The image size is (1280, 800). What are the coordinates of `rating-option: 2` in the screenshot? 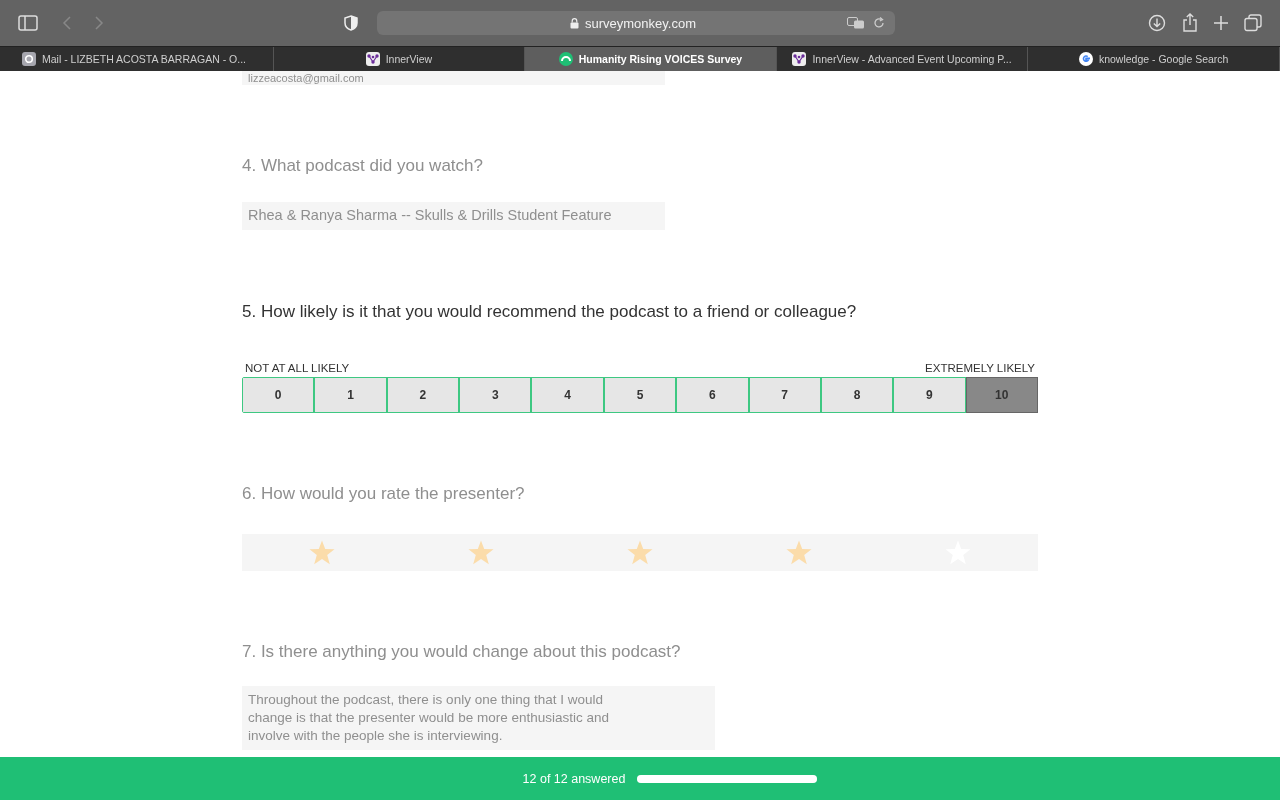 It's located at (424, 395).